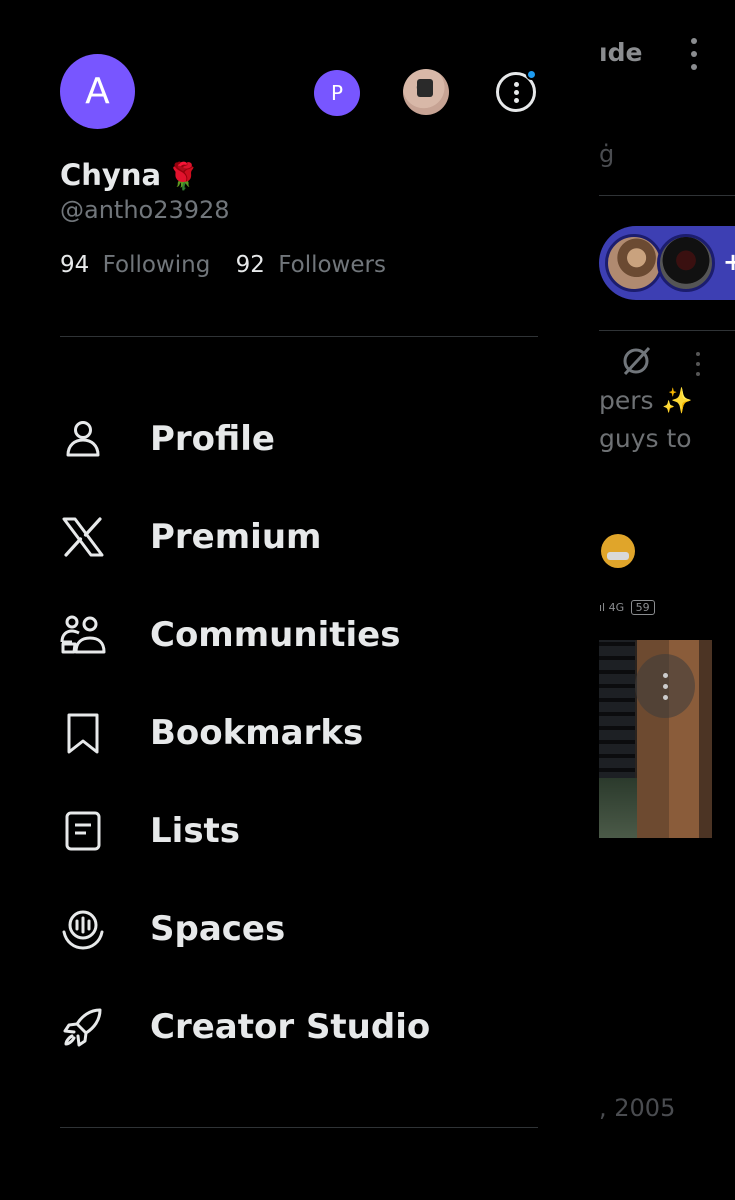 This screenshot has width=735, height=1200. Describe the element at coordinates (275, 635) in the screenshot. I see `menu-label: Communities` at that location.